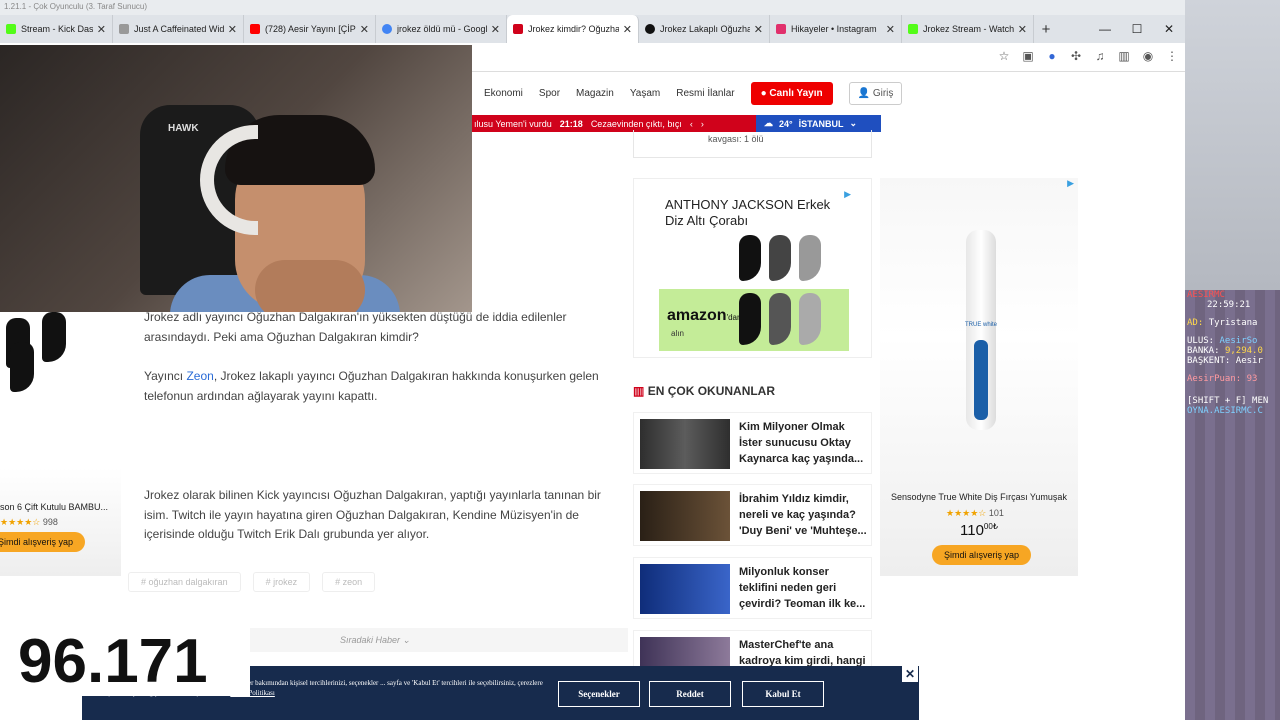 The height and width of the screenshot is (720, 1280). What do you see at coordinates (690, 694) in the screenshot?
I see `cookie-reject-button: Reddet` at bounding box center [690, 694].